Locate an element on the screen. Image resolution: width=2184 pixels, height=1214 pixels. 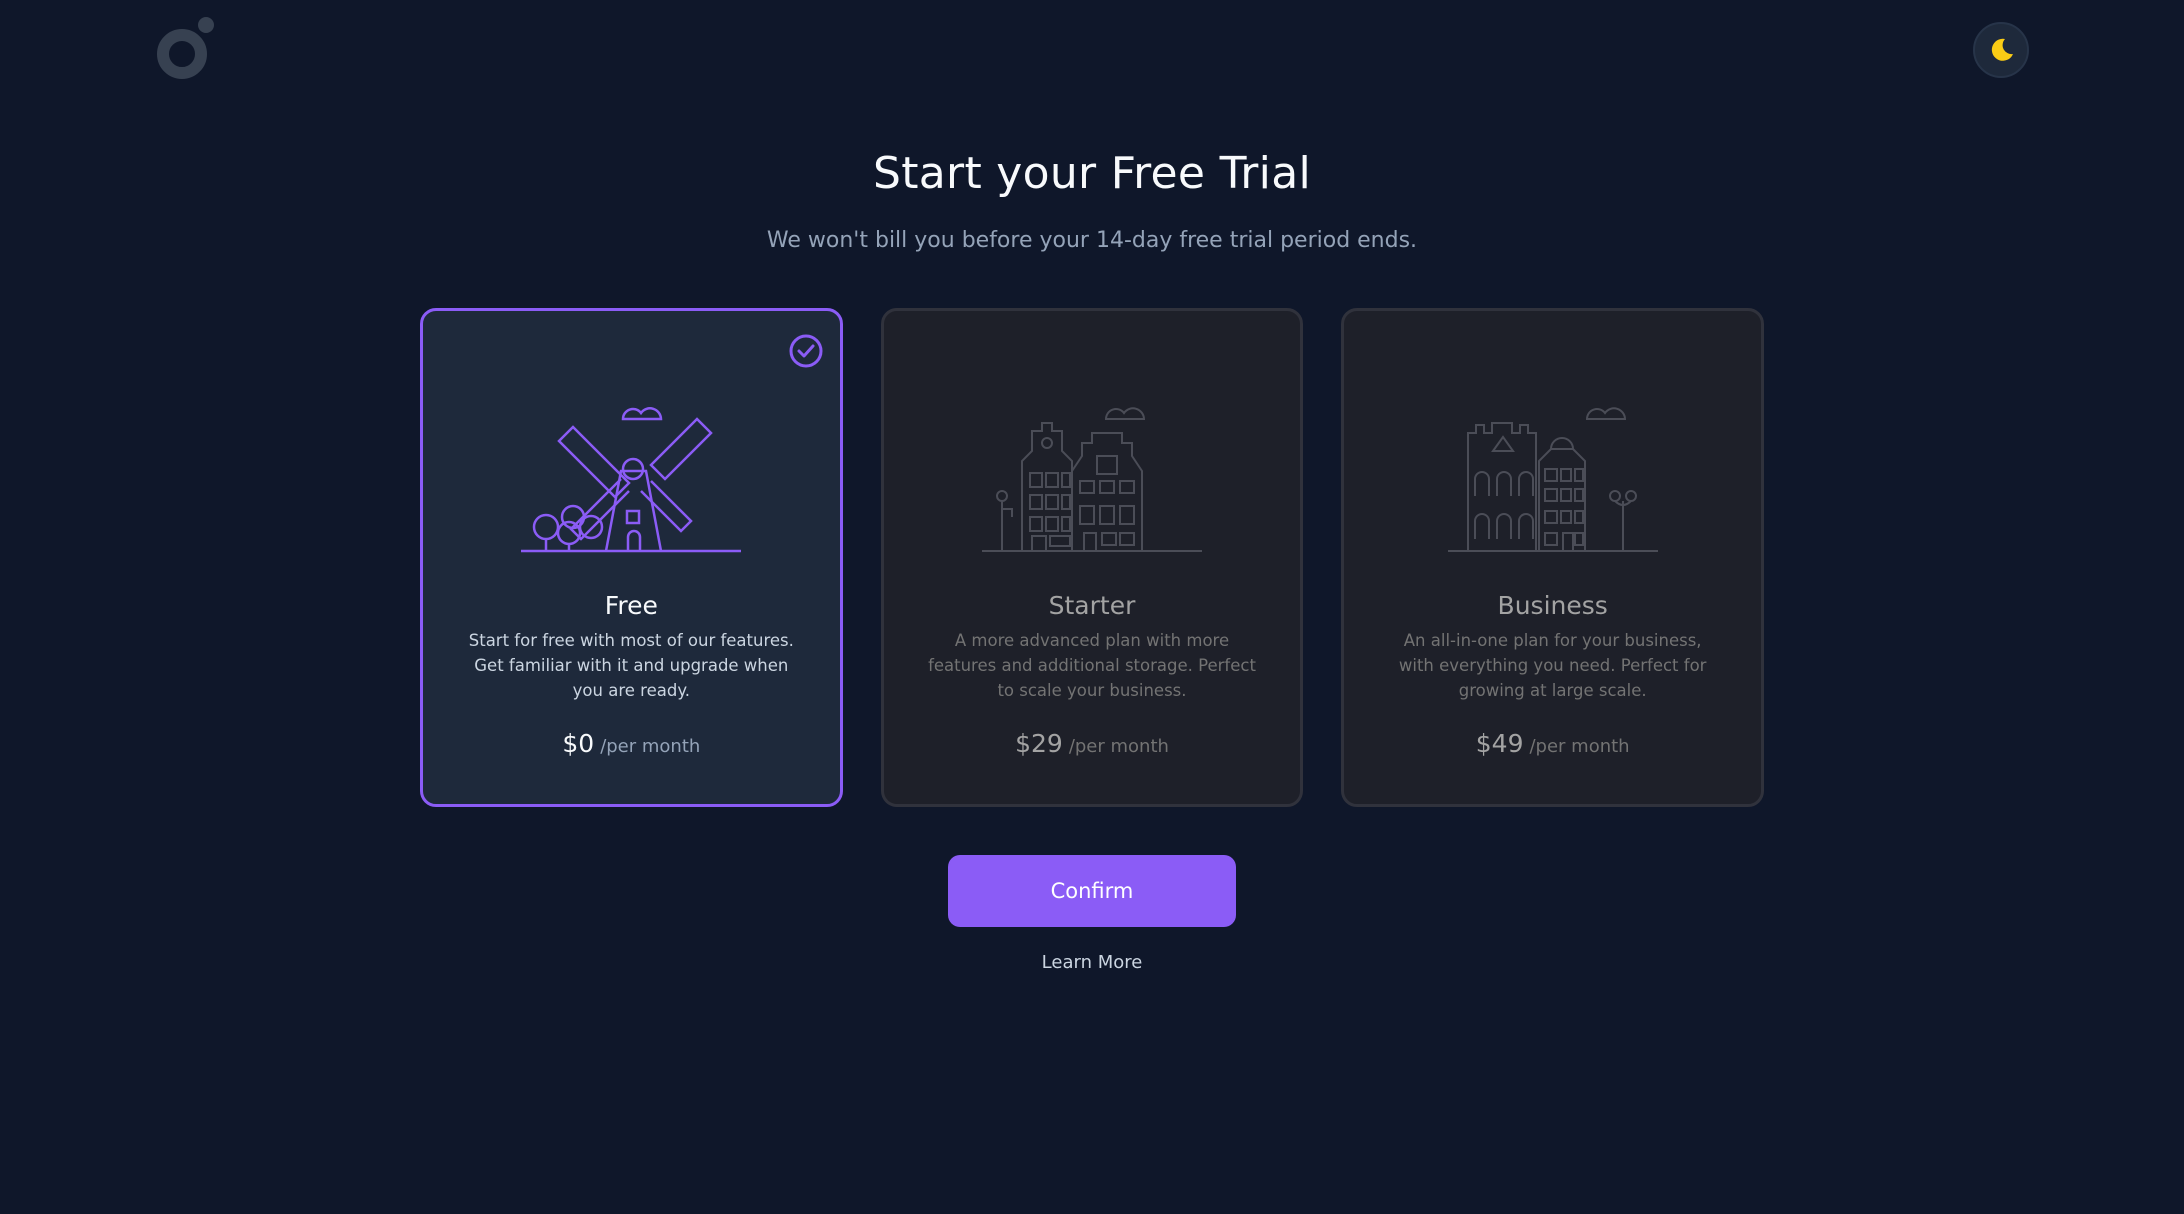
learn-more-link: Learn More is located at coordinates (1092, 962).